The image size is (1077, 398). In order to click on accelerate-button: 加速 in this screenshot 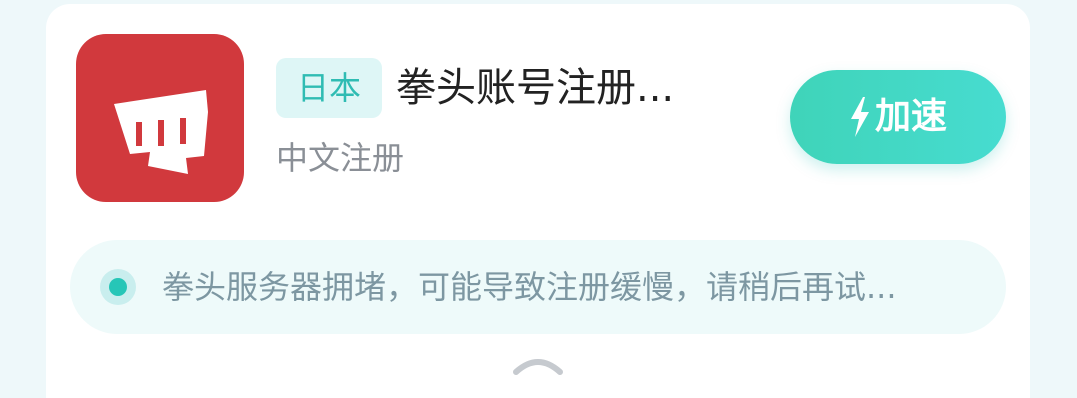, I will do `click(898, 117)`.